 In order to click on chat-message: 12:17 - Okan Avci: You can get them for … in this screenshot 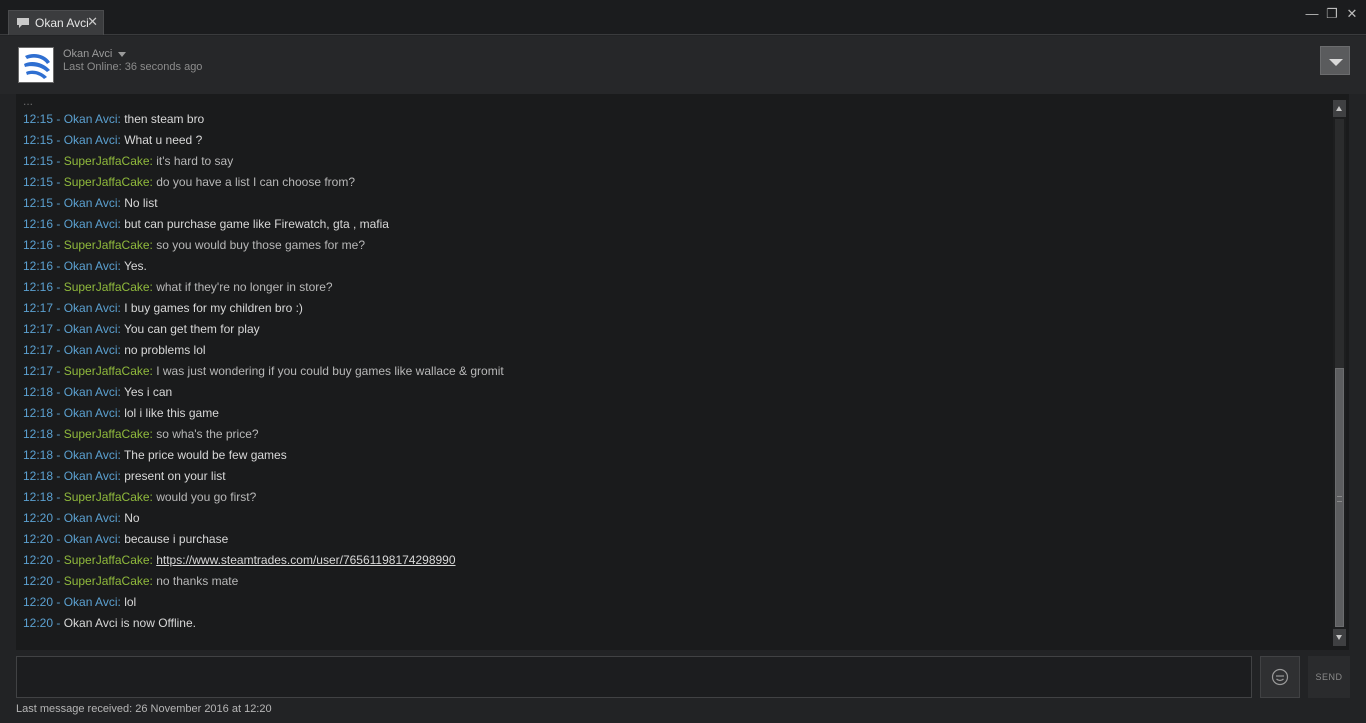, I will do `click(141, 329)`.